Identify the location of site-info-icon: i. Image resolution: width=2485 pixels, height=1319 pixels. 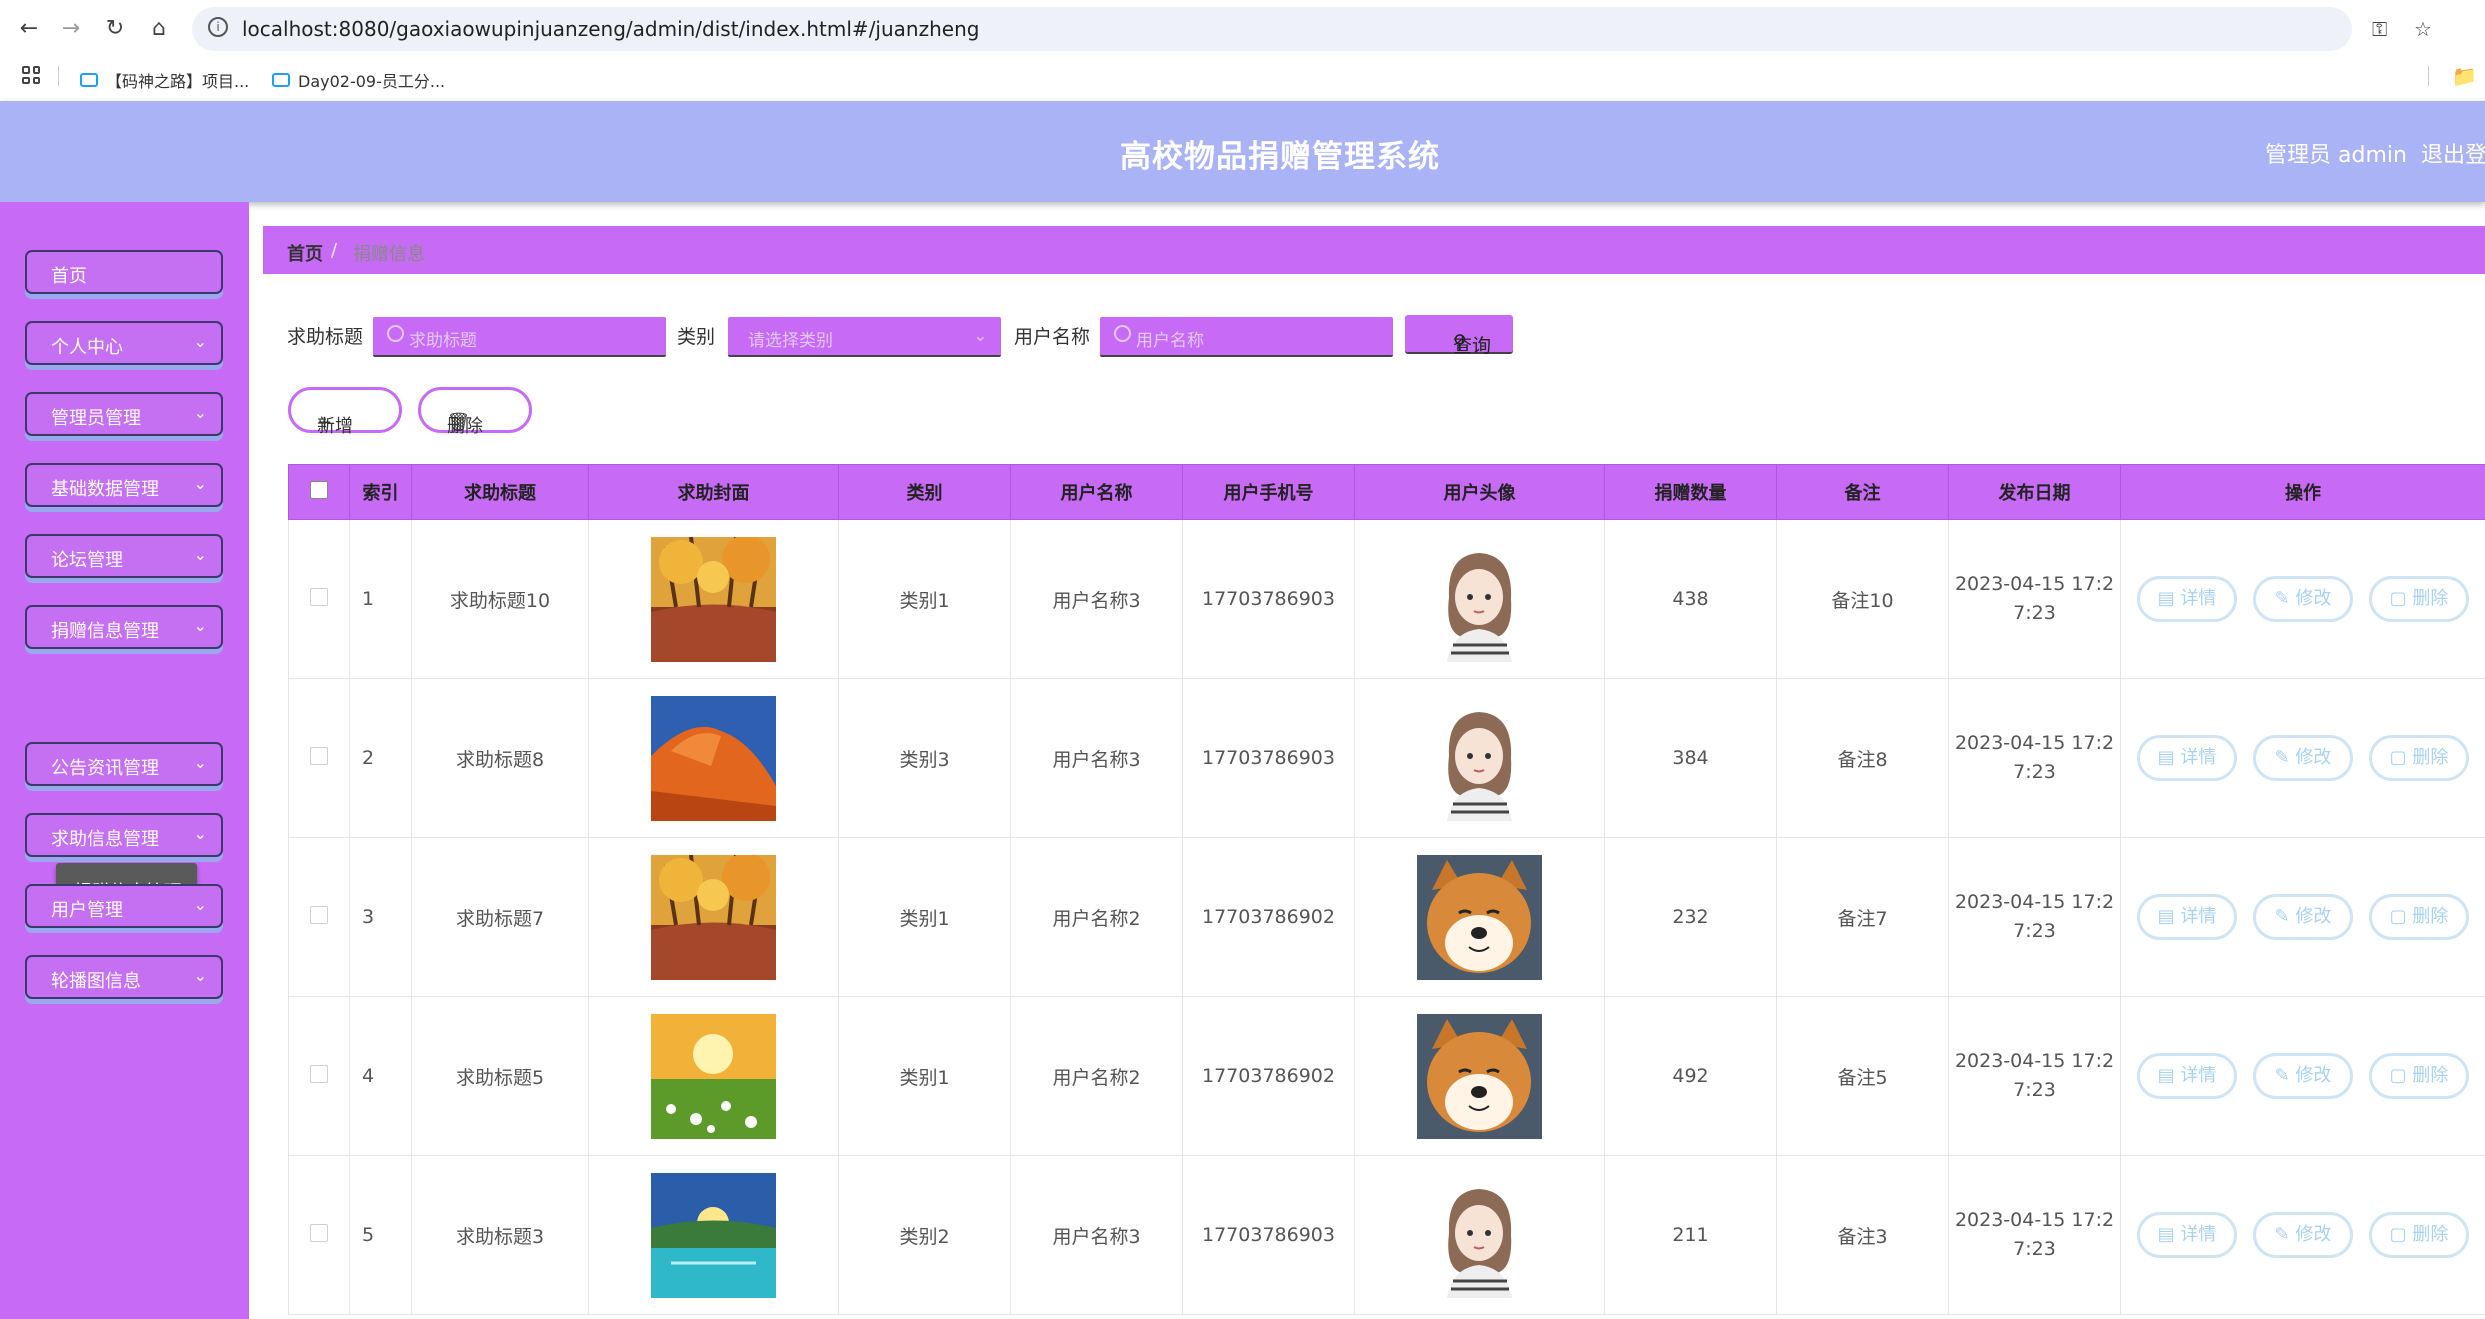
(218, 27).